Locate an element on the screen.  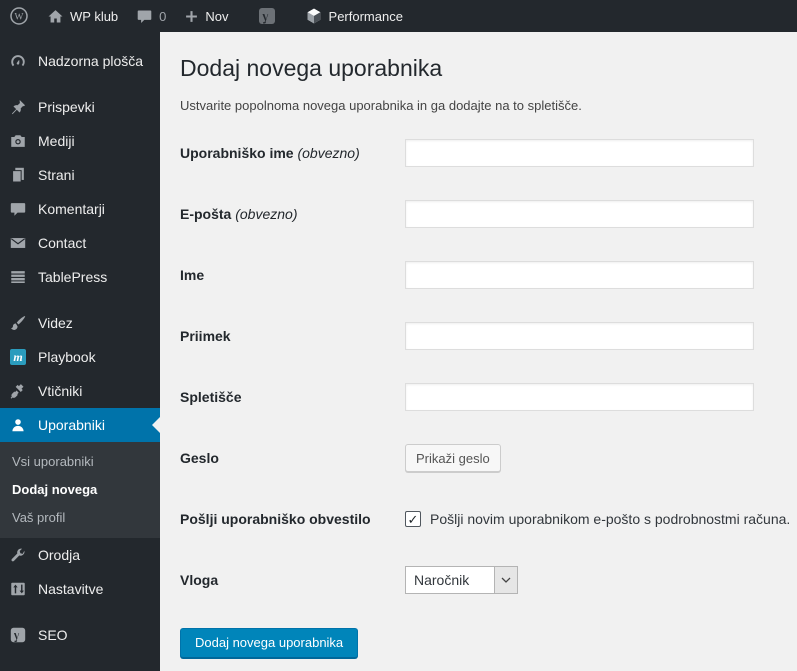
lastname-label: Priimek is located at coordinates (205, 336).